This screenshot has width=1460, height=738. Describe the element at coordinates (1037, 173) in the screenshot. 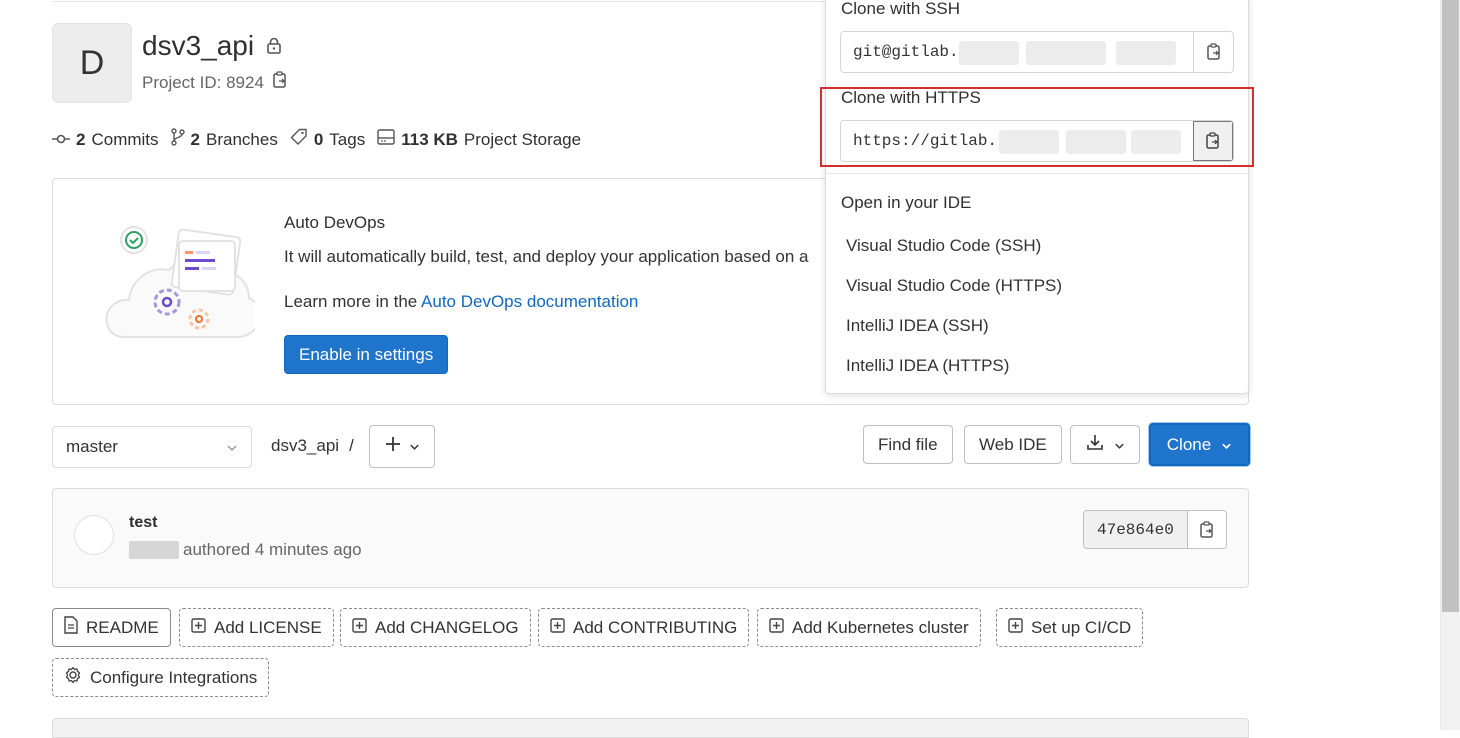

I see `dropdown-divider` at that location.